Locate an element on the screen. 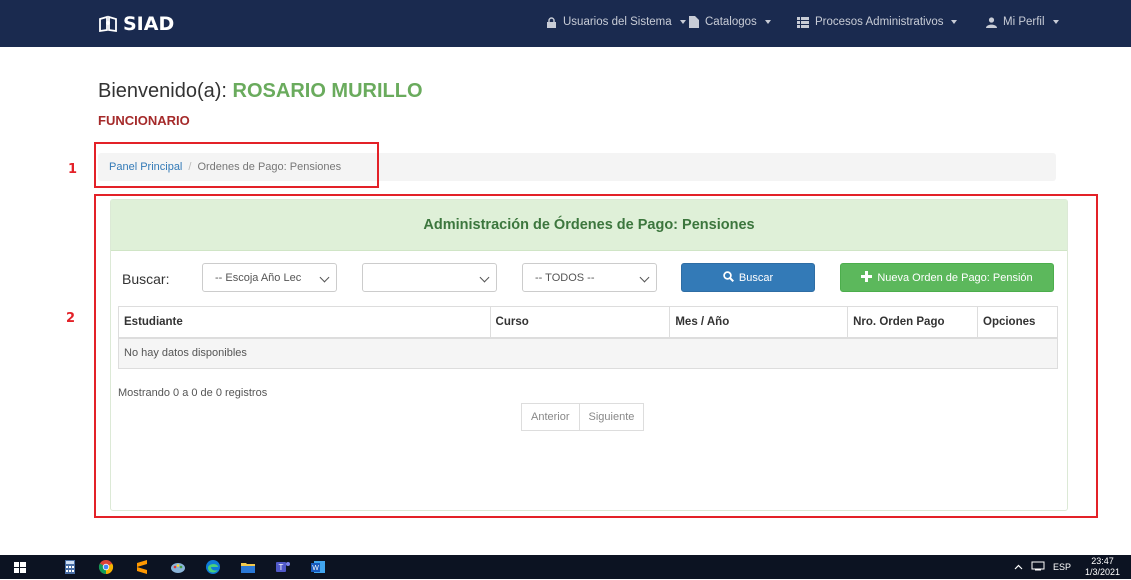 This screenshot has height=580, width=1131. windows-taskbar: T W ESP 23:47 1/3/2021 is located at coordinates (565, 567).